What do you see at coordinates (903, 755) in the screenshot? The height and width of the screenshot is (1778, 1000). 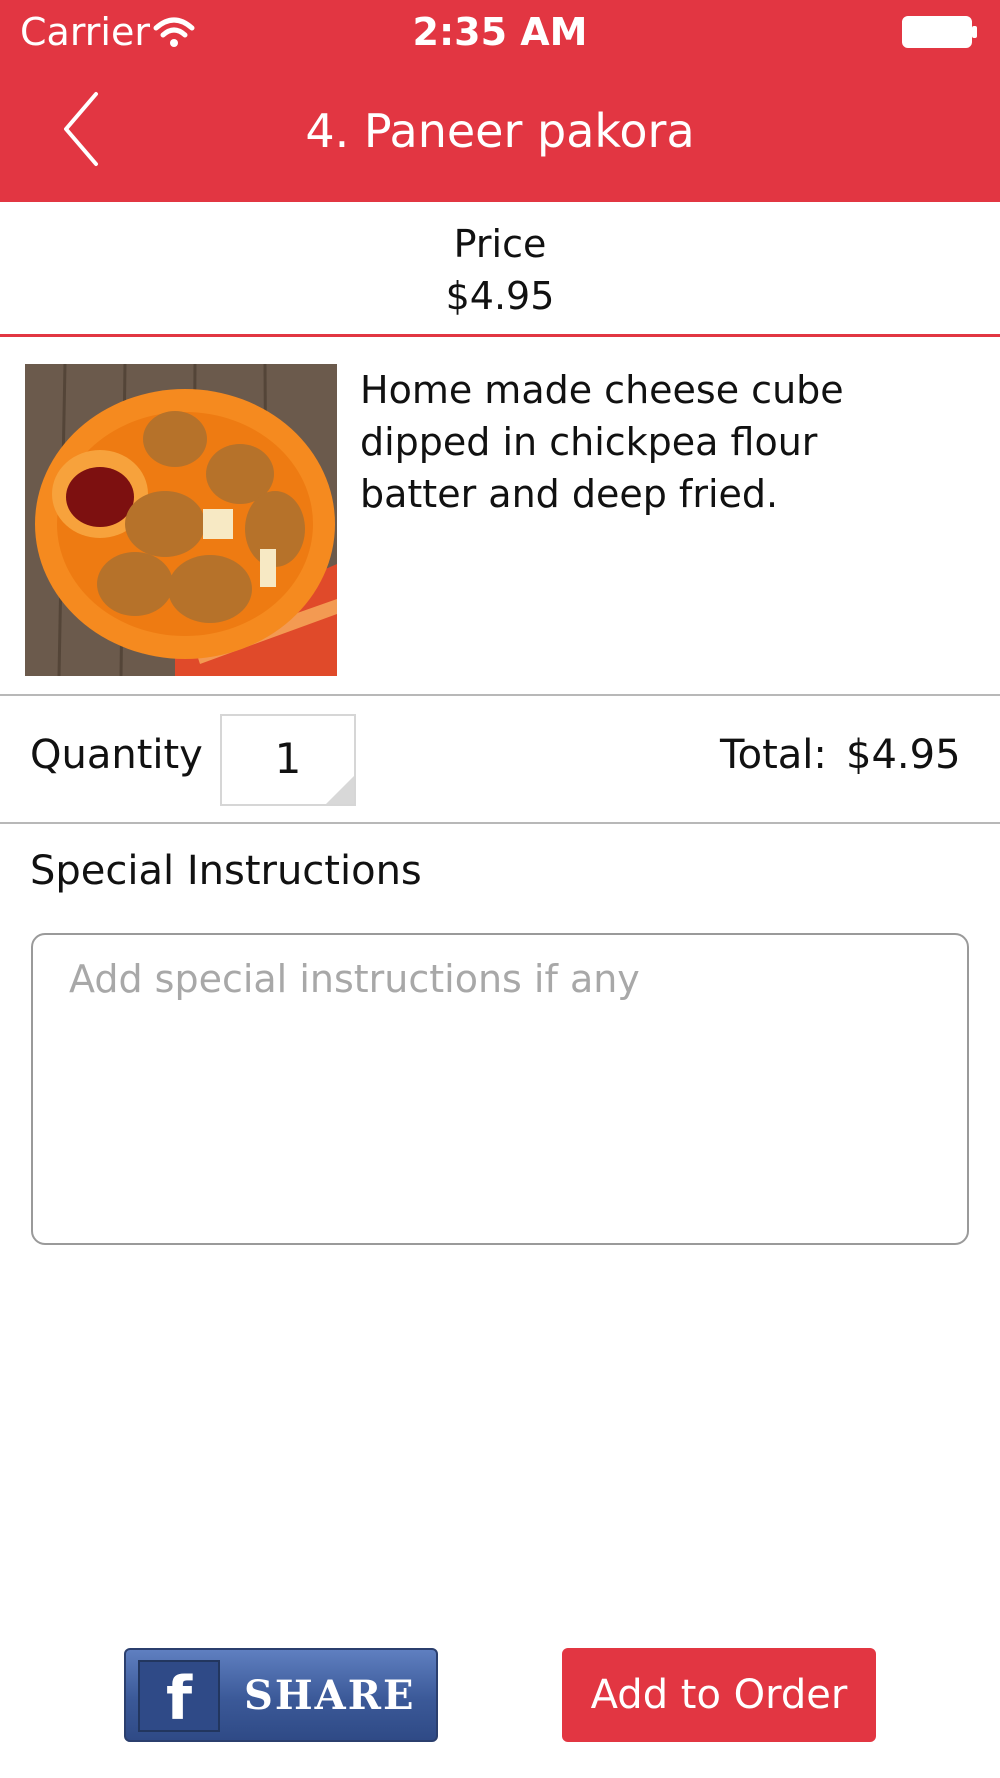 I see `total-value: $4.95` at bounding box center [903, 755].